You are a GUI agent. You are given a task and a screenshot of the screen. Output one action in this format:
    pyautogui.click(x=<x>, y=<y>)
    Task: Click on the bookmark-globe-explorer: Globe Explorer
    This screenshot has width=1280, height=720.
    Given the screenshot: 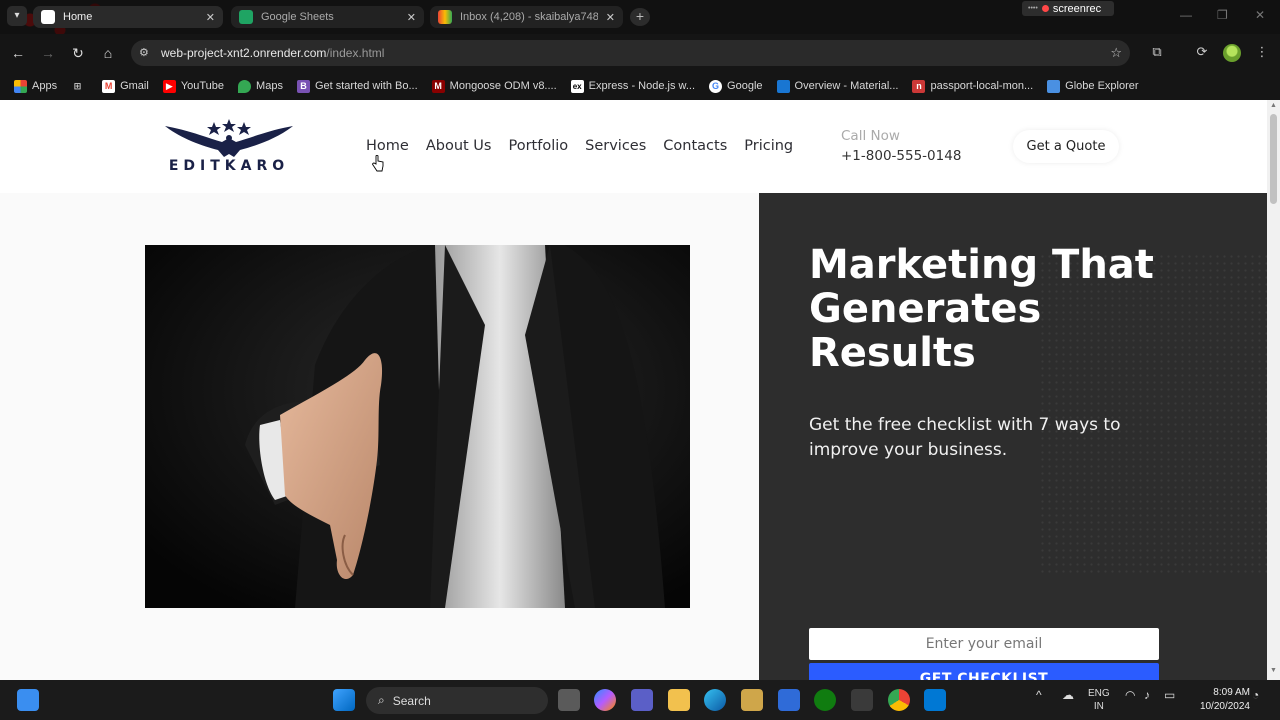 What is the action you would take?
    pyautogui.click(x=1093, y=86)
    